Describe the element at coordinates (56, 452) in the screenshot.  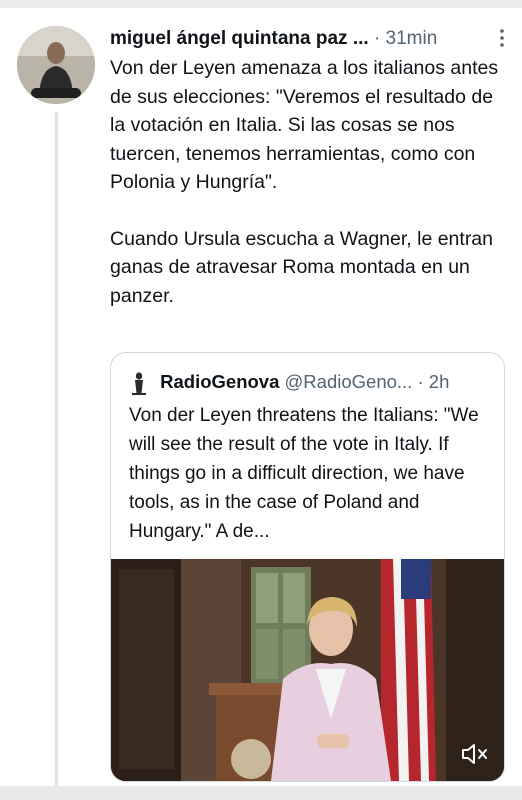
I see `thread-line` at that location.